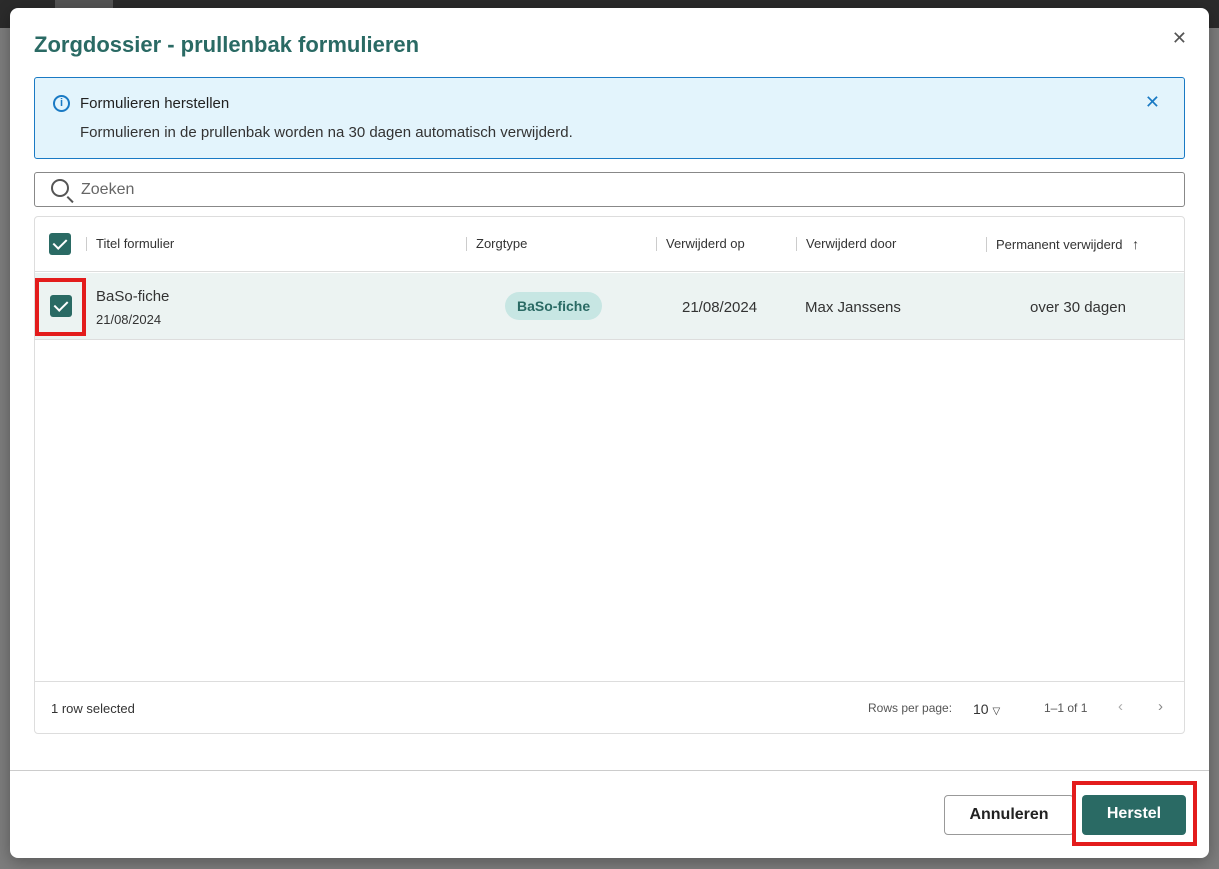 This screenshot has width=1219, height=869. What do you see at coordinates (910, 708) in the screenshot?
I see `rows-per-page-label: Rows per page:` at bounding box center [910, 708].